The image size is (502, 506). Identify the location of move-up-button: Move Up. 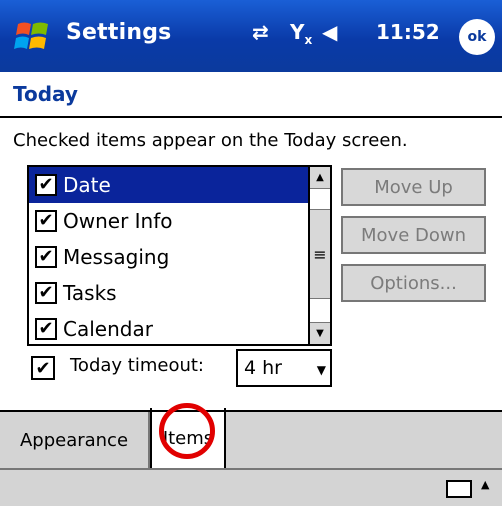
(413, 187).